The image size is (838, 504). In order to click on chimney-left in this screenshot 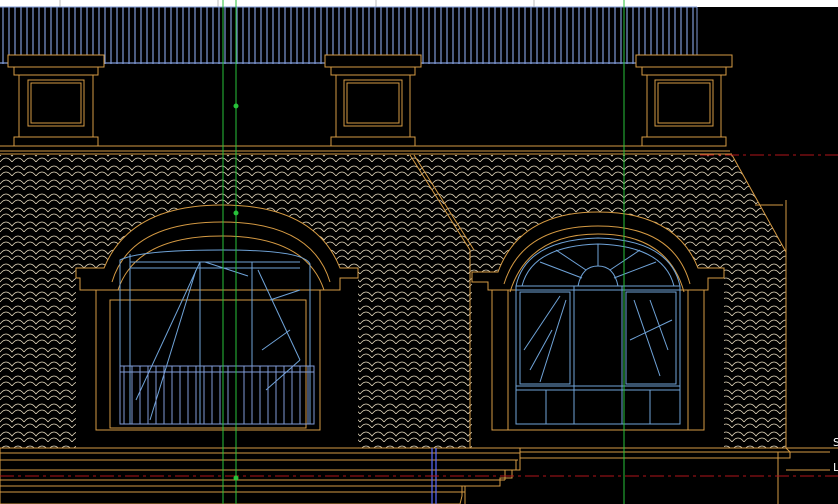, I will do `click(56, 100)`.